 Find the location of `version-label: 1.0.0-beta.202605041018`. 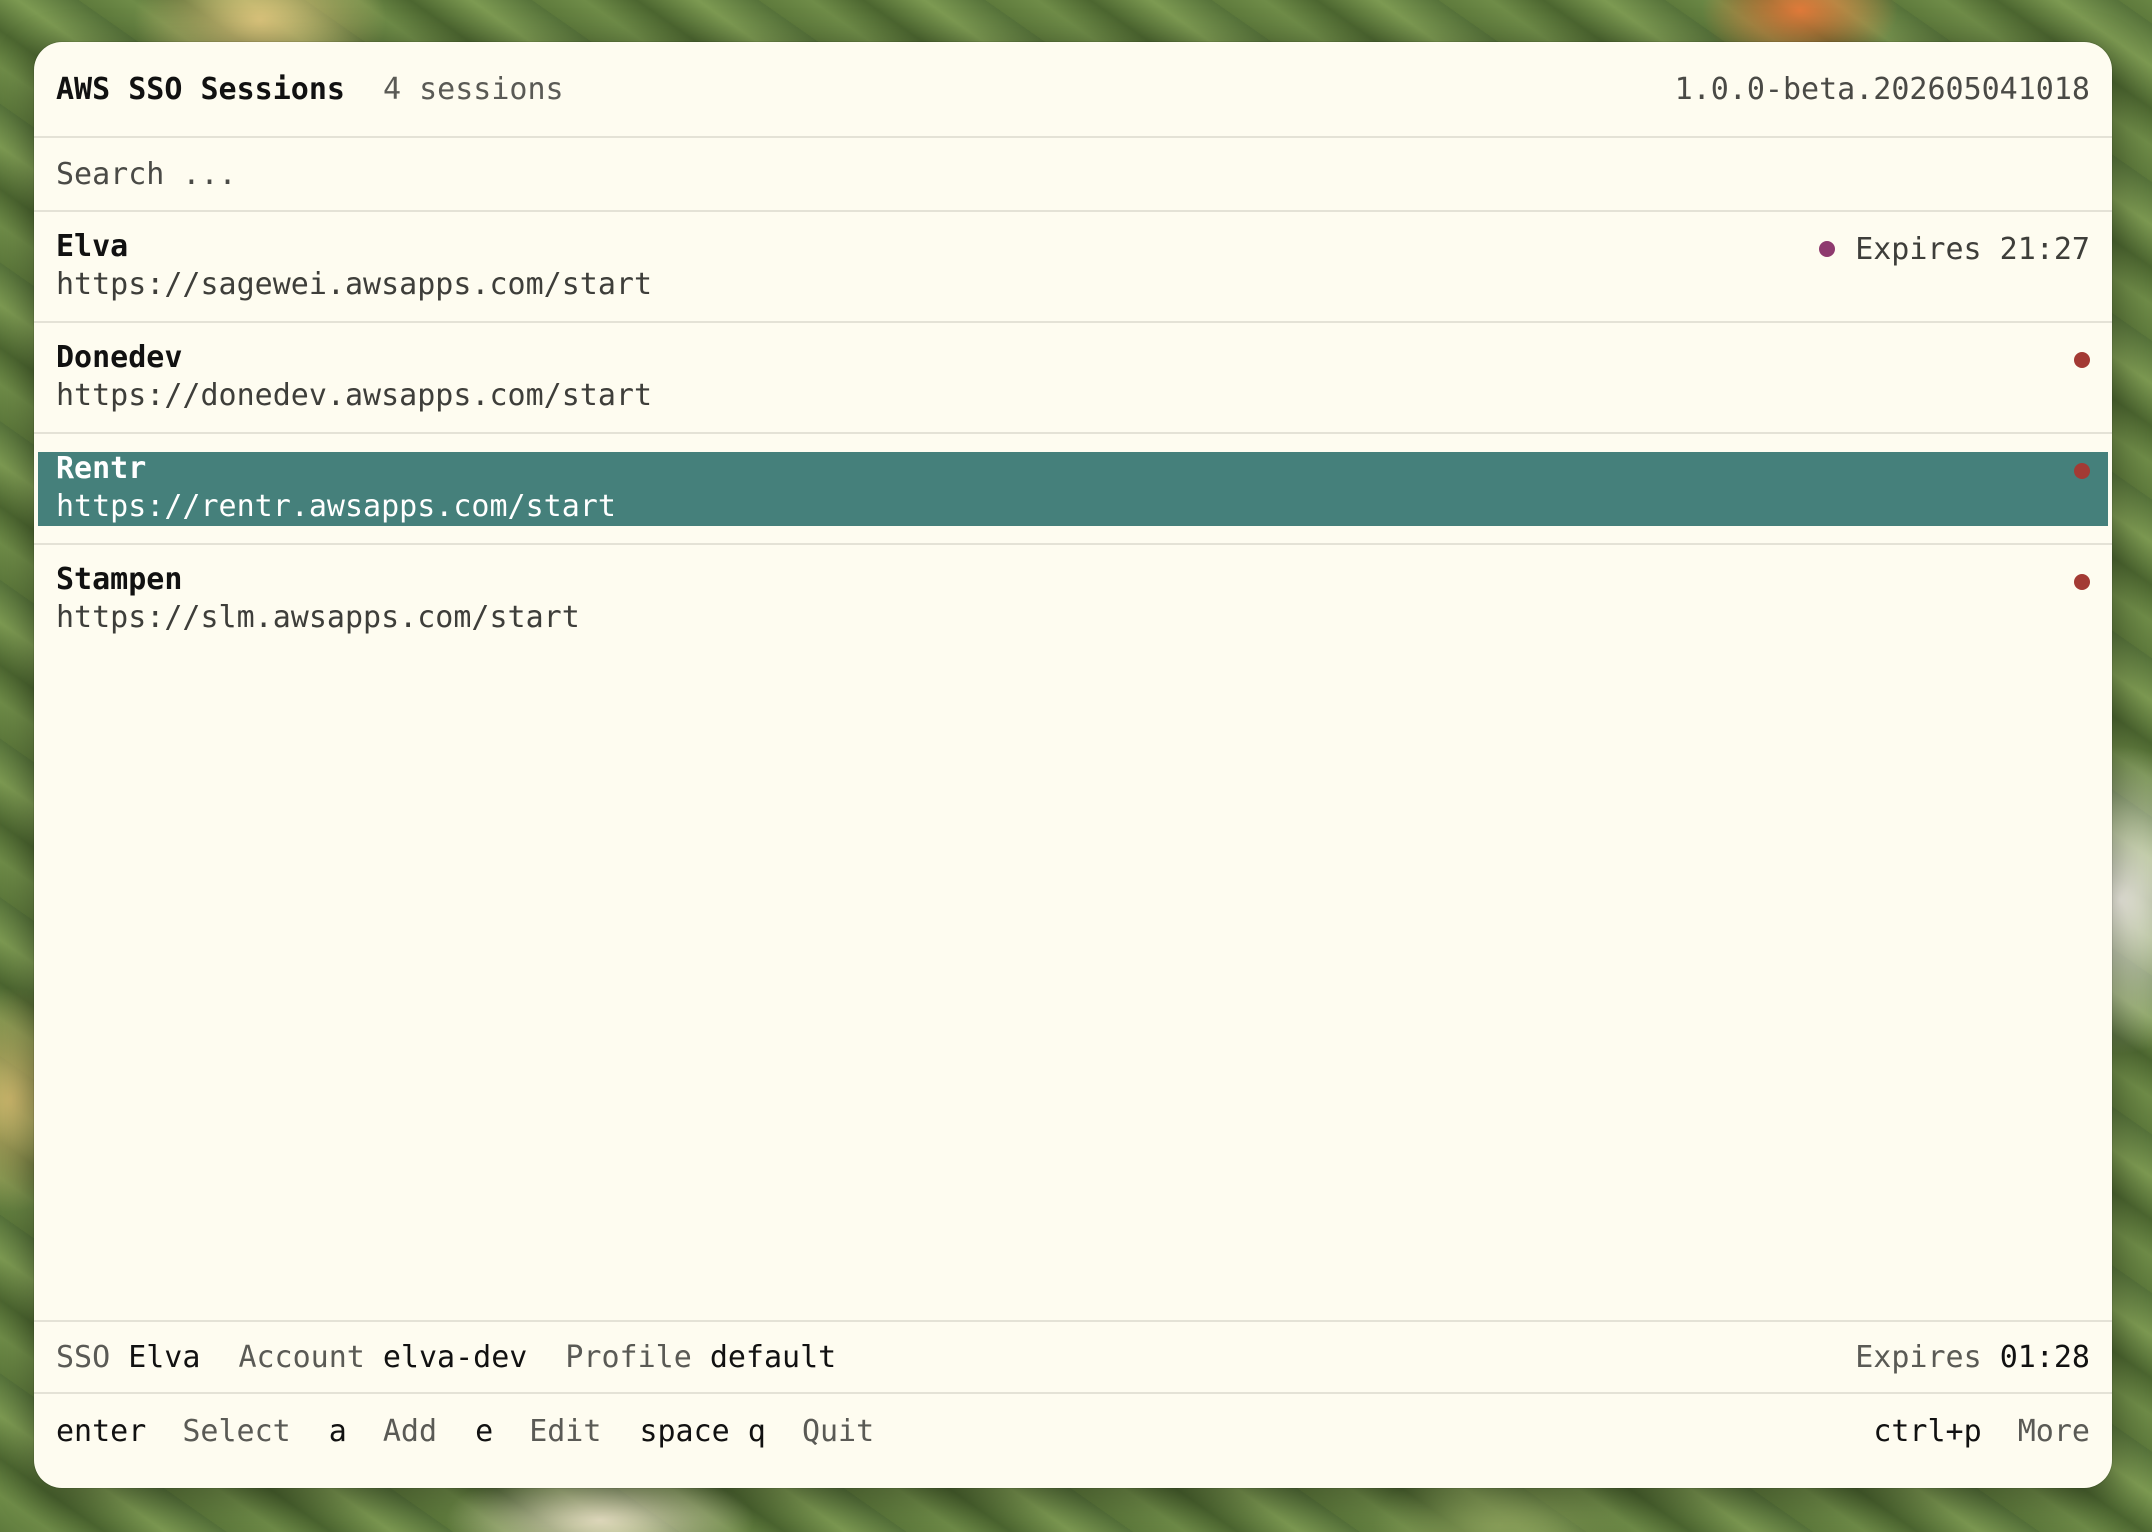

version-label: 1.0.0-beta.202605041018 is located at coordinates (1882, 89).